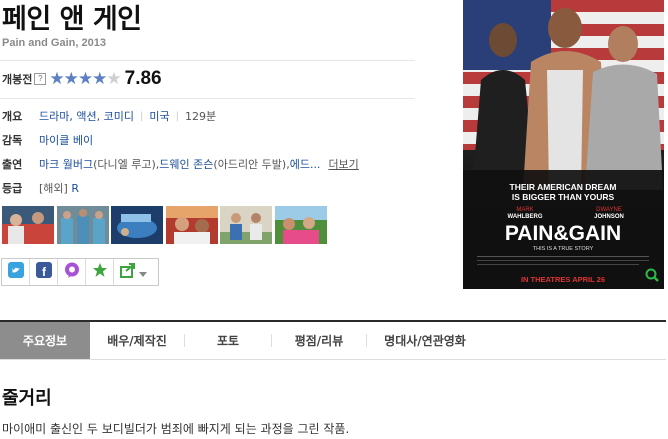  What do you see at coordinates (66, 164) in the screenshot?
I see `cast-actor-1-link: 마크 월버그` at bounding box center [66, 164].